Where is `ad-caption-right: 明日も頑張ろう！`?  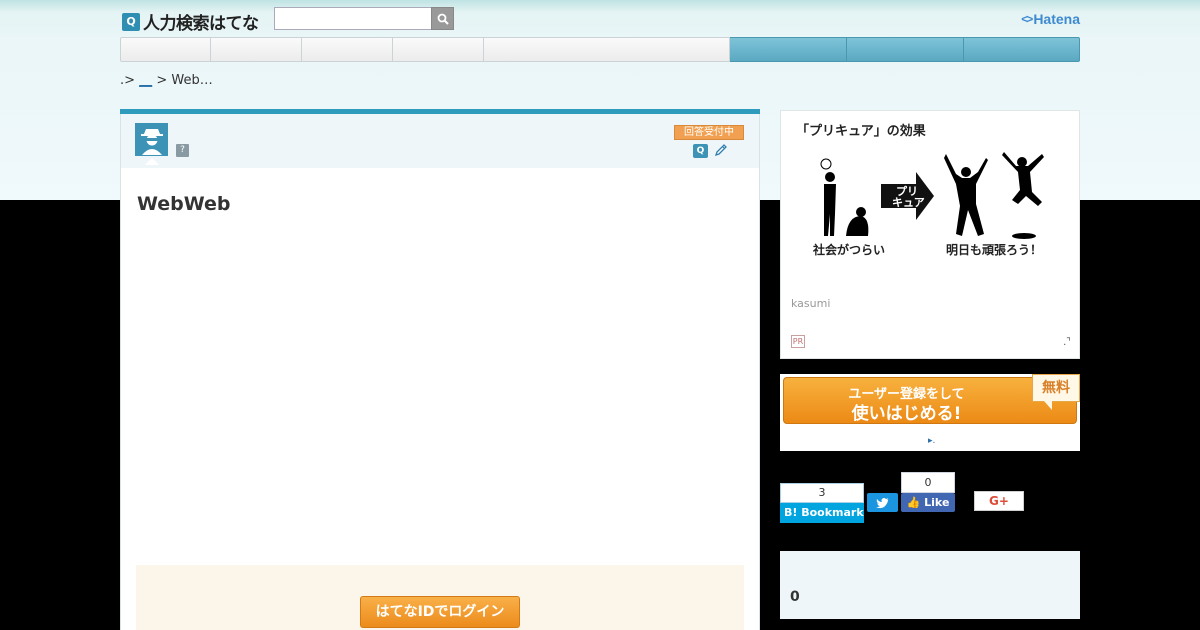 ad-caption-right: 明日も頑張ろう！ is located at coordinates (994, 250).